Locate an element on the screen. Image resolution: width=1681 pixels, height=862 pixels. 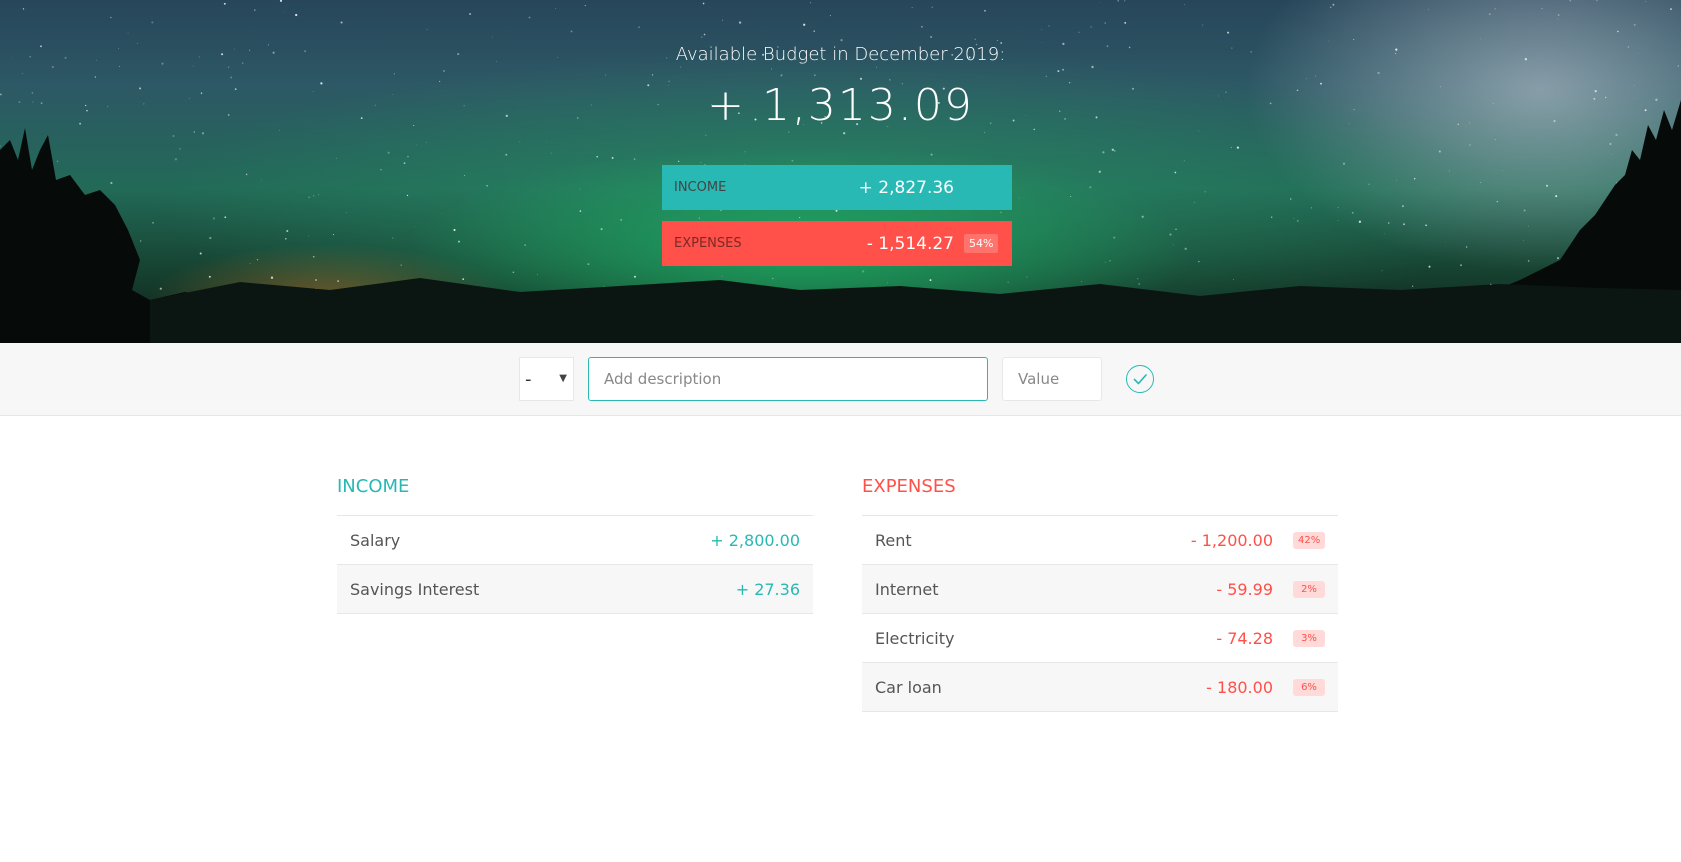
item-percentage-badge: 3% is located at coordinates (1309, 638).